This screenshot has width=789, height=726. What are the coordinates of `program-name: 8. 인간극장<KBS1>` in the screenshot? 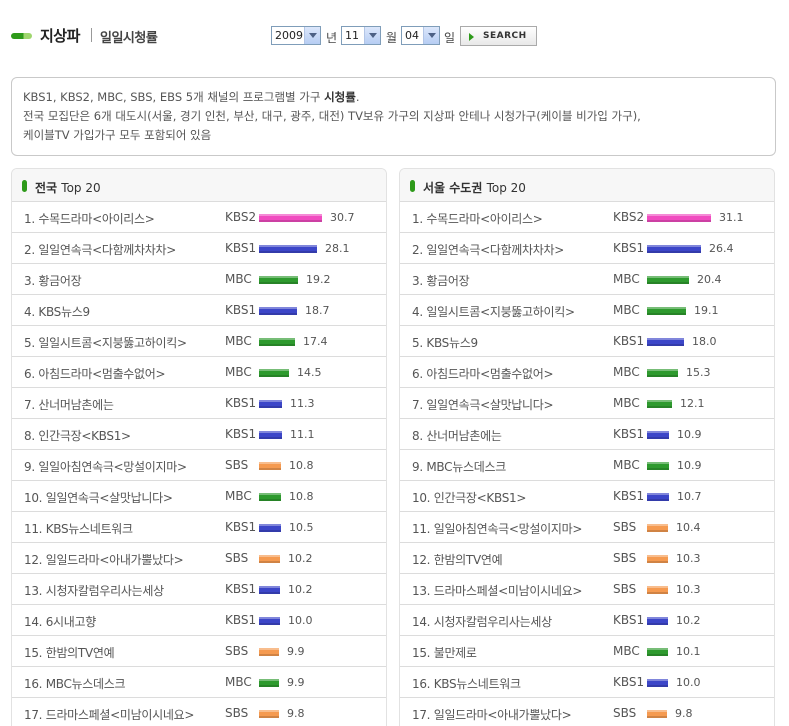 It's located at (77, 435).